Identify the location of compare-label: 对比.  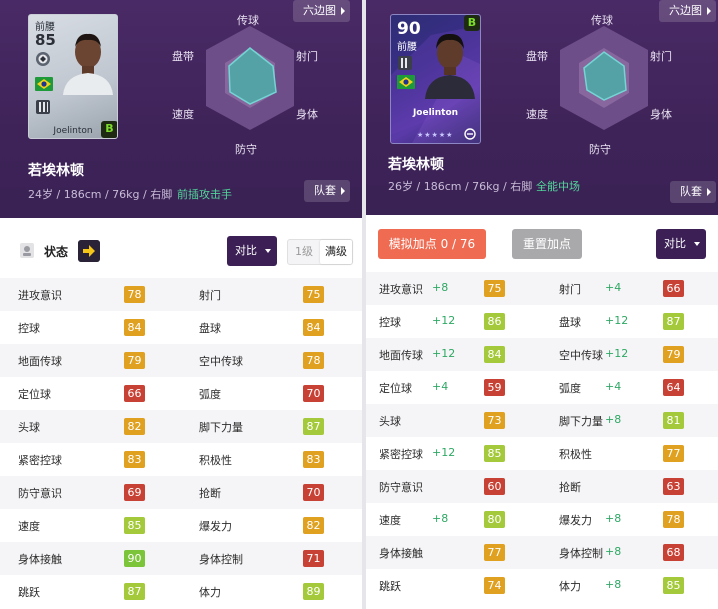
(675, 243).